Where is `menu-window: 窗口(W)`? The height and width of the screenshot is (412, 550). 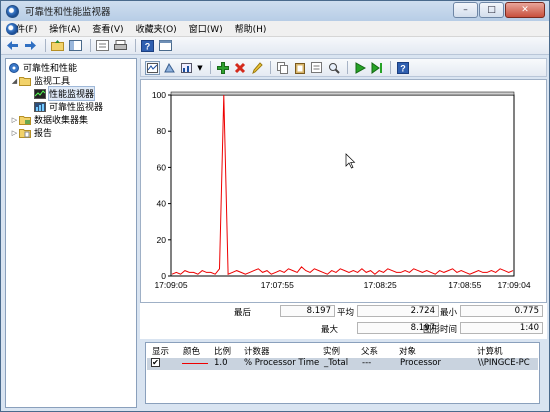 menu-window: 窗口(W) is located at coordinates (206, 28).